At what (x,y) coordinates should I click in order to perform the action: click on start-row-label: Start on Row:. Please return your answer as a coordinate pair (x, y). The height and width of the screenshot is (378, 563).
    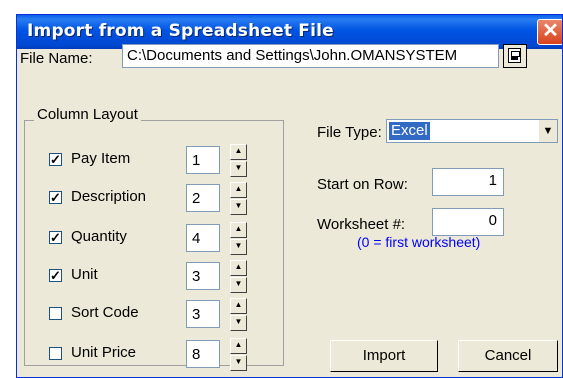
    Looking at the image, I should click on (362, 184).